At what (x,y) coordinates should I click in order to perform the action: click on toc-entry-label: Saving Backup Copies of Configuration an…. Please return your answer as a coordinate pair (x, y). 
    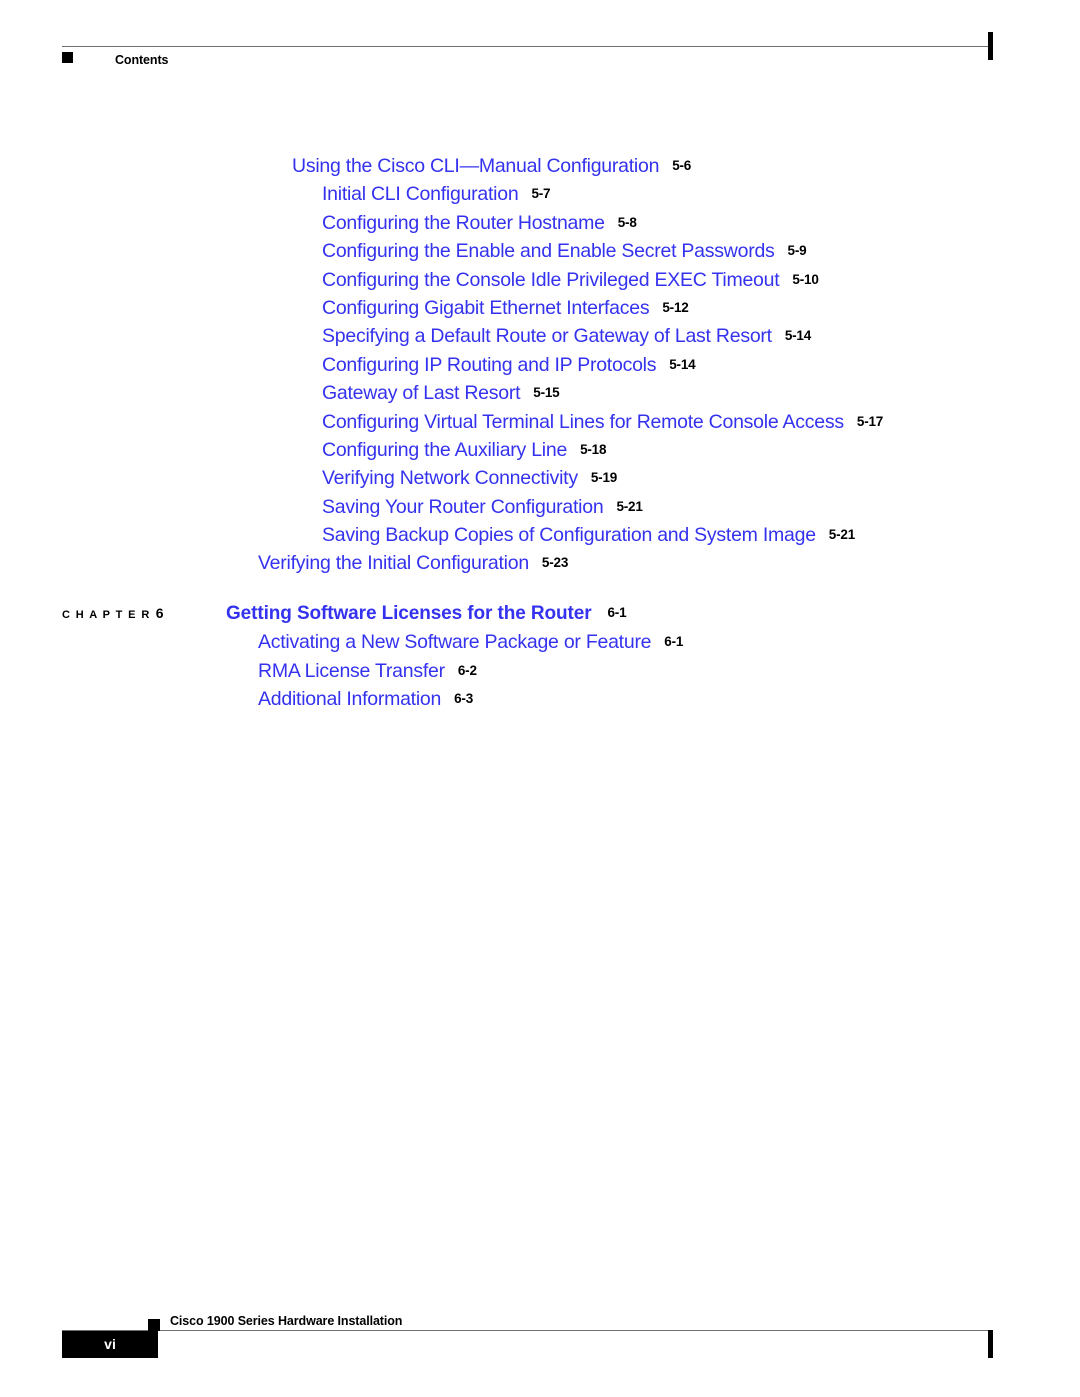
    Looking at the image, I should click on (569, 535).